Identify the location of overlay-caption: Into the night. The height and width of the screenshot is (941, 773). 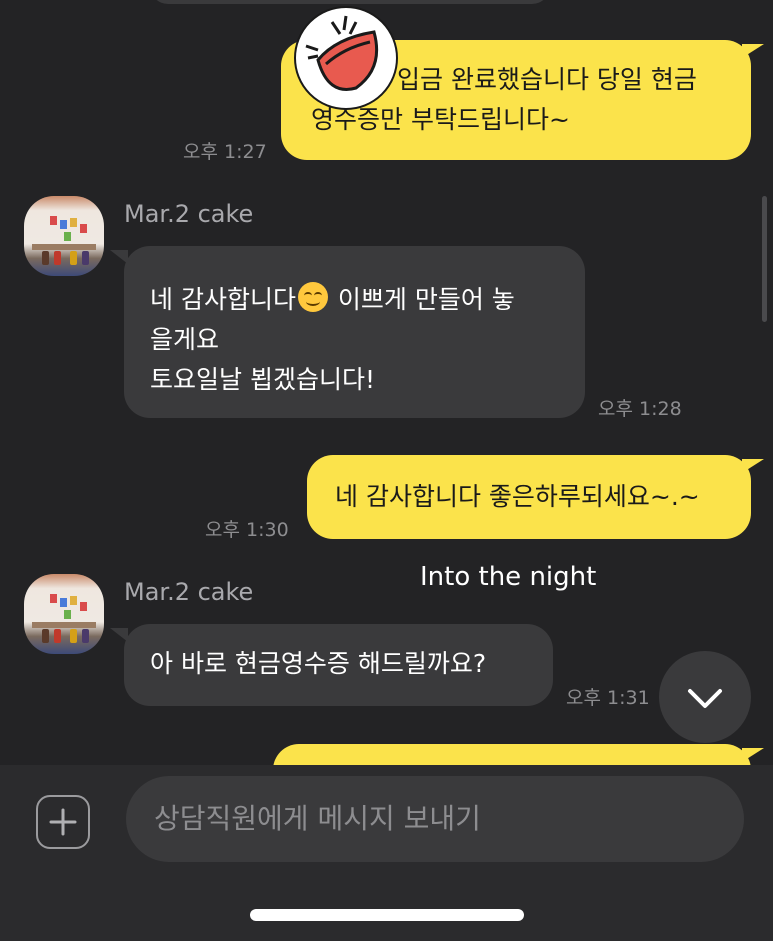
(508, 577).